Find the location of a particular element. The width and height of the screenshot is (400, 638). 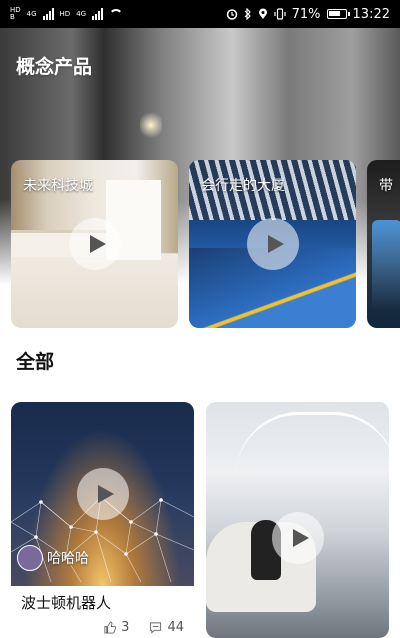

concept-card: 未来科技城 is located at coordinates (94, 244).